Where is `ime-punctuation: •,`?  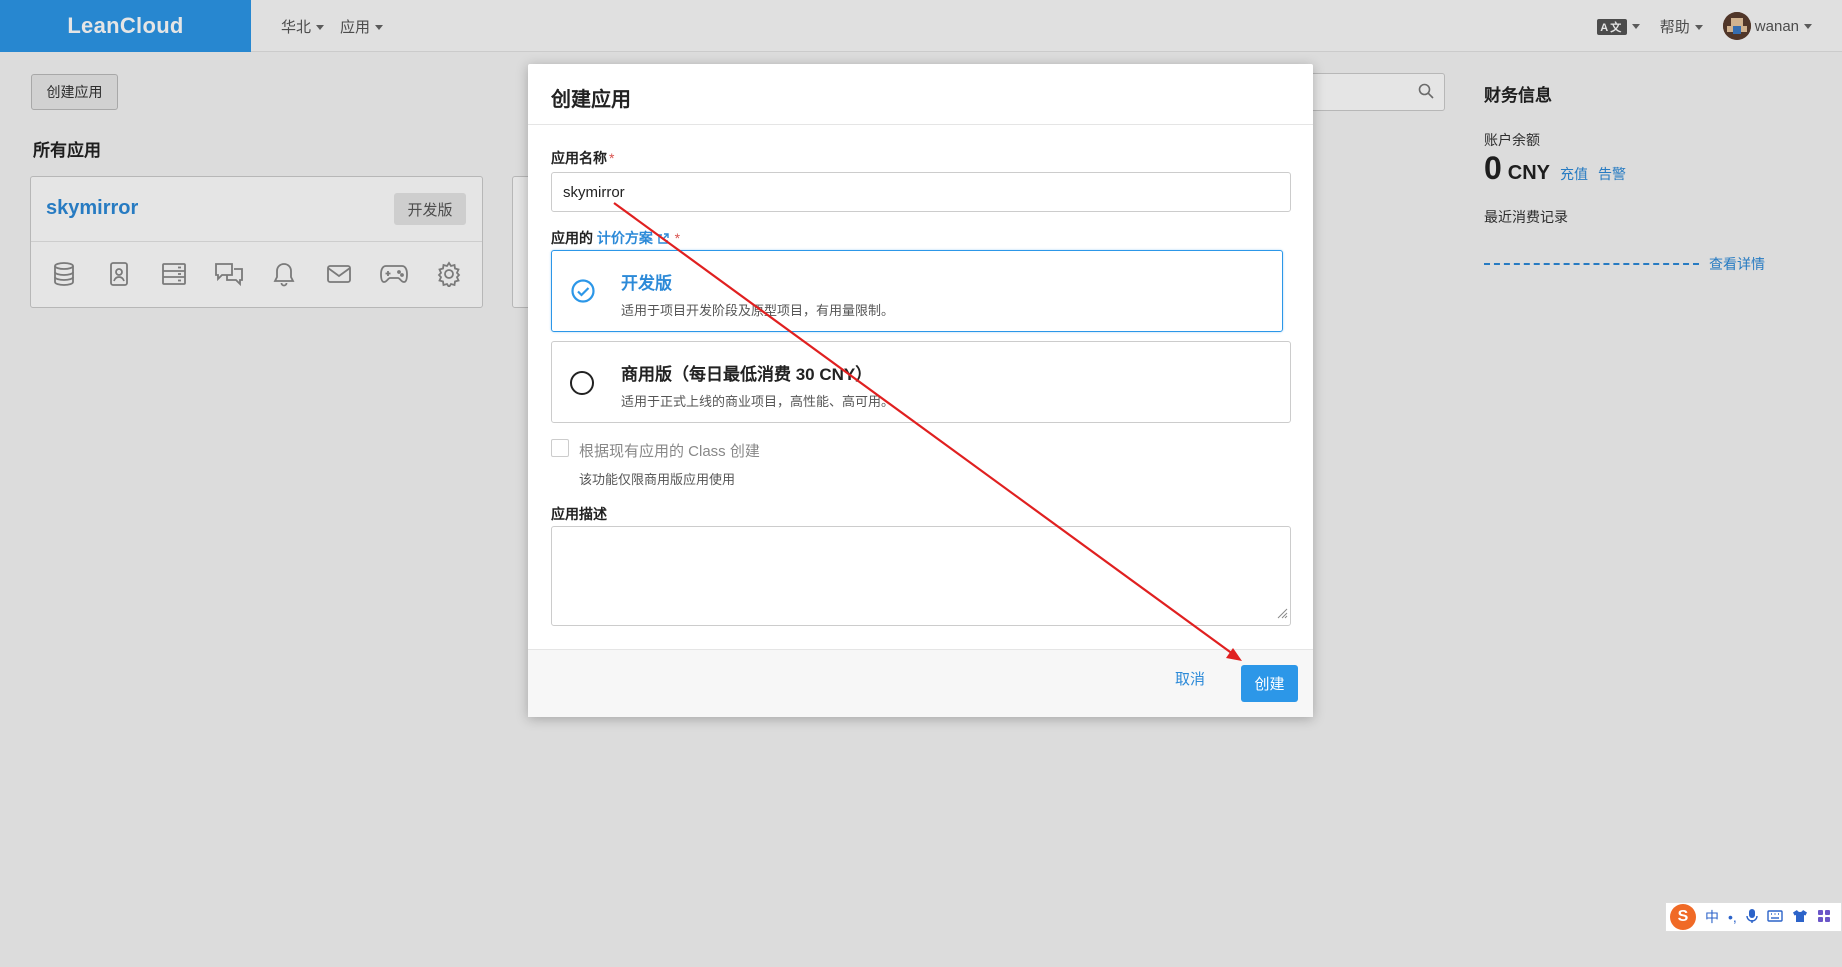
ime-punctuation: •, is located at coordinates (1732, 917).